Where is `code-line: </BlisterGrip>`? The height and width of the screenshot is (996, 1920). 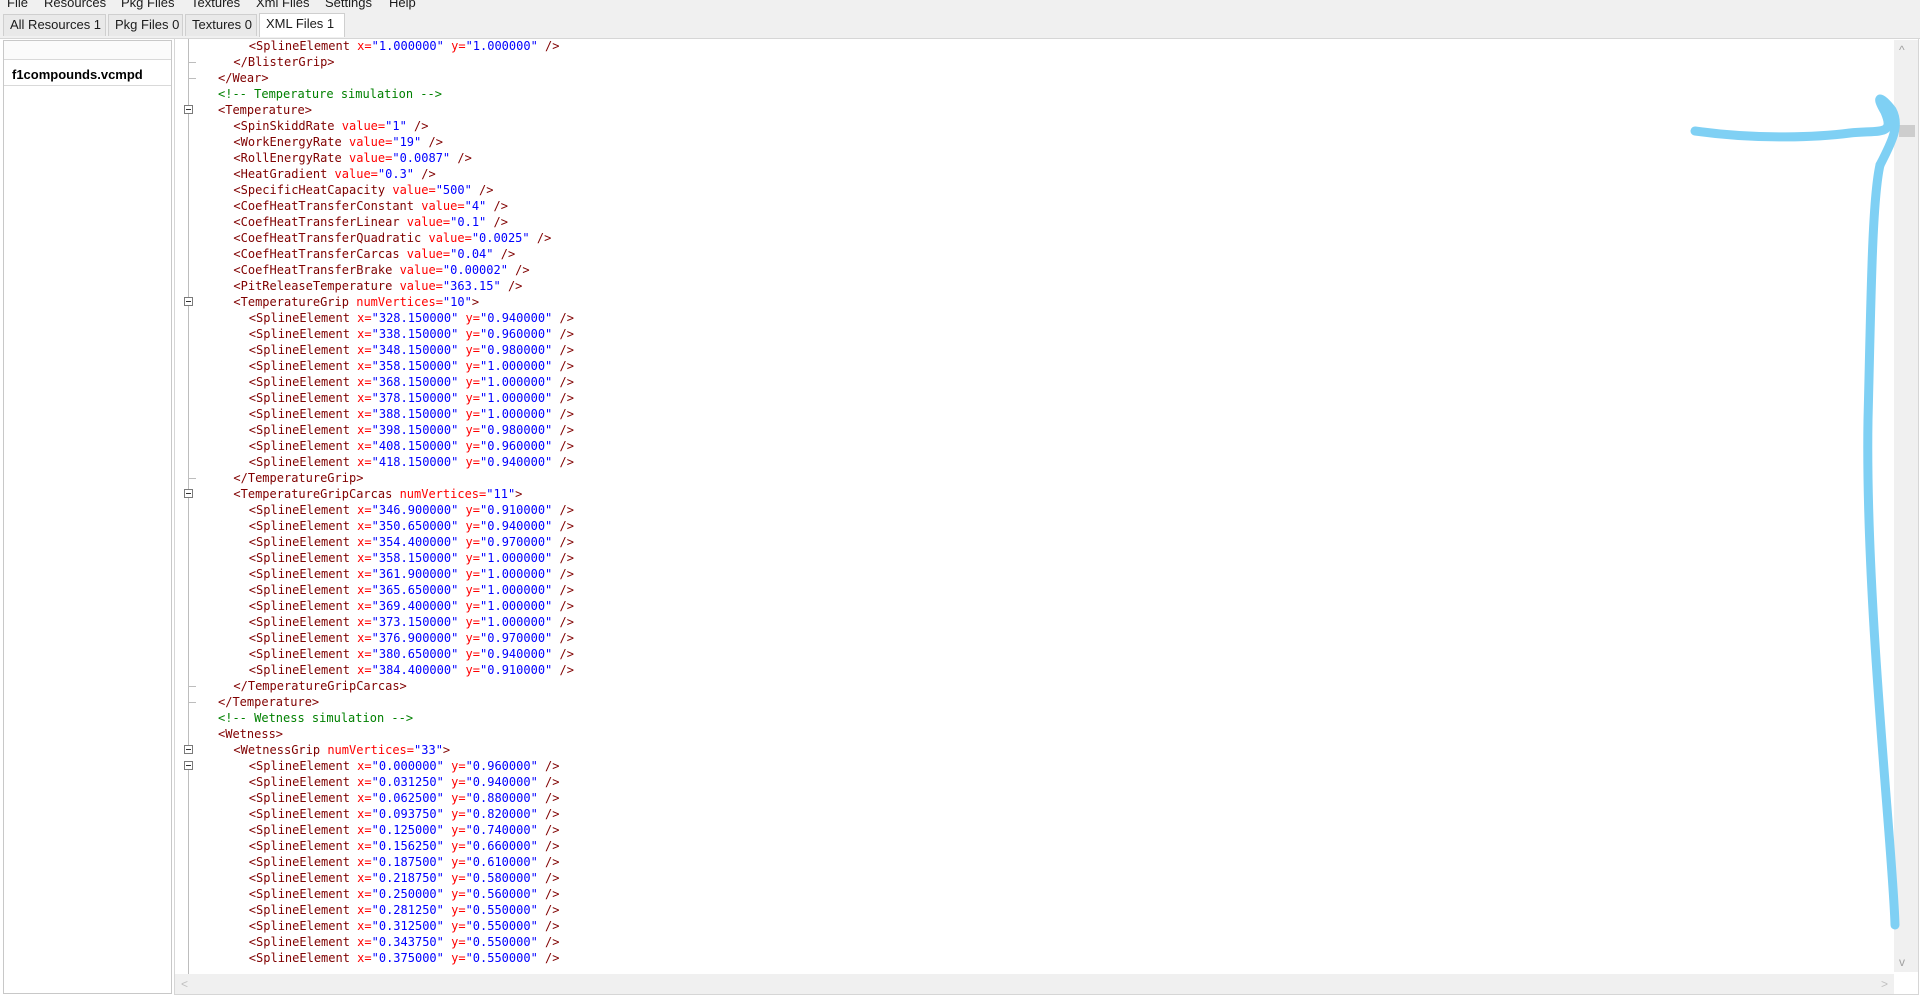
code-line: </BlisterGrip> is located at coordinates (283, 62).